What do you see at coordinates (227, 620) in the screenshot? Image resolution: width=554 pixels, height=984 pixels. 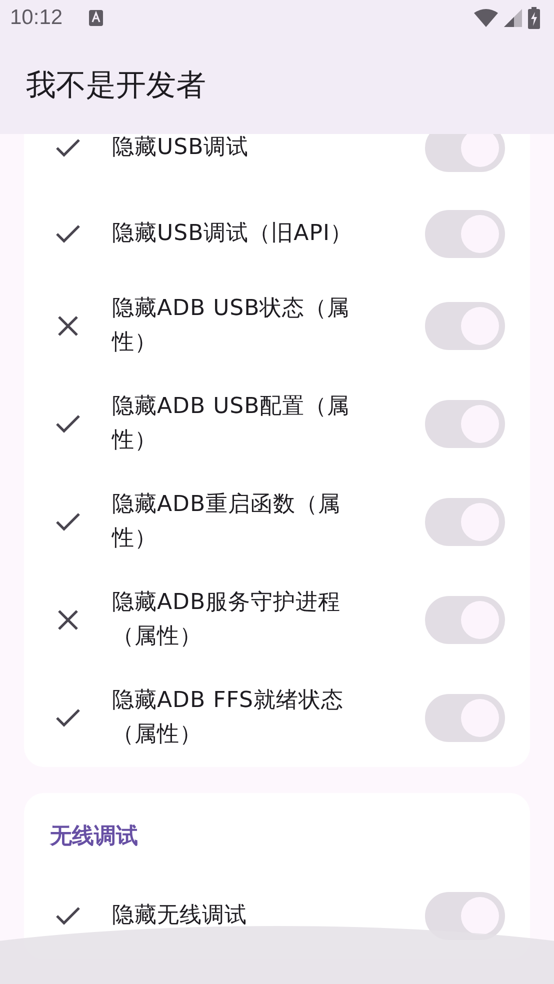 I see `setting-label: 隐藏ADB服务守护进程（属性）` at bounding box center [227, 620].